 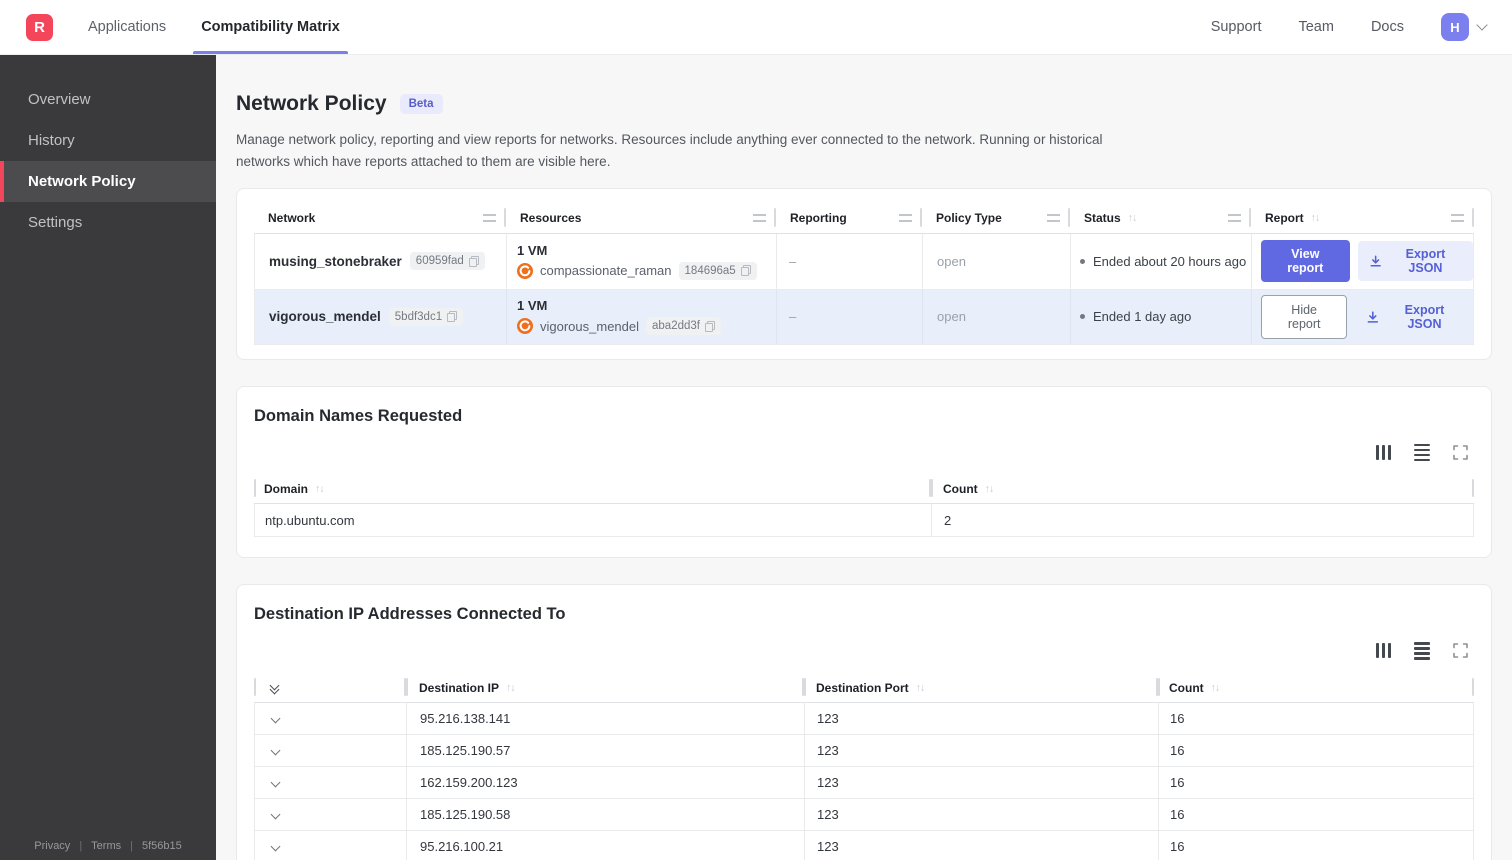 I want to click on destination-ip-cell: 95.216.100.21, so click(x=606, y=845).